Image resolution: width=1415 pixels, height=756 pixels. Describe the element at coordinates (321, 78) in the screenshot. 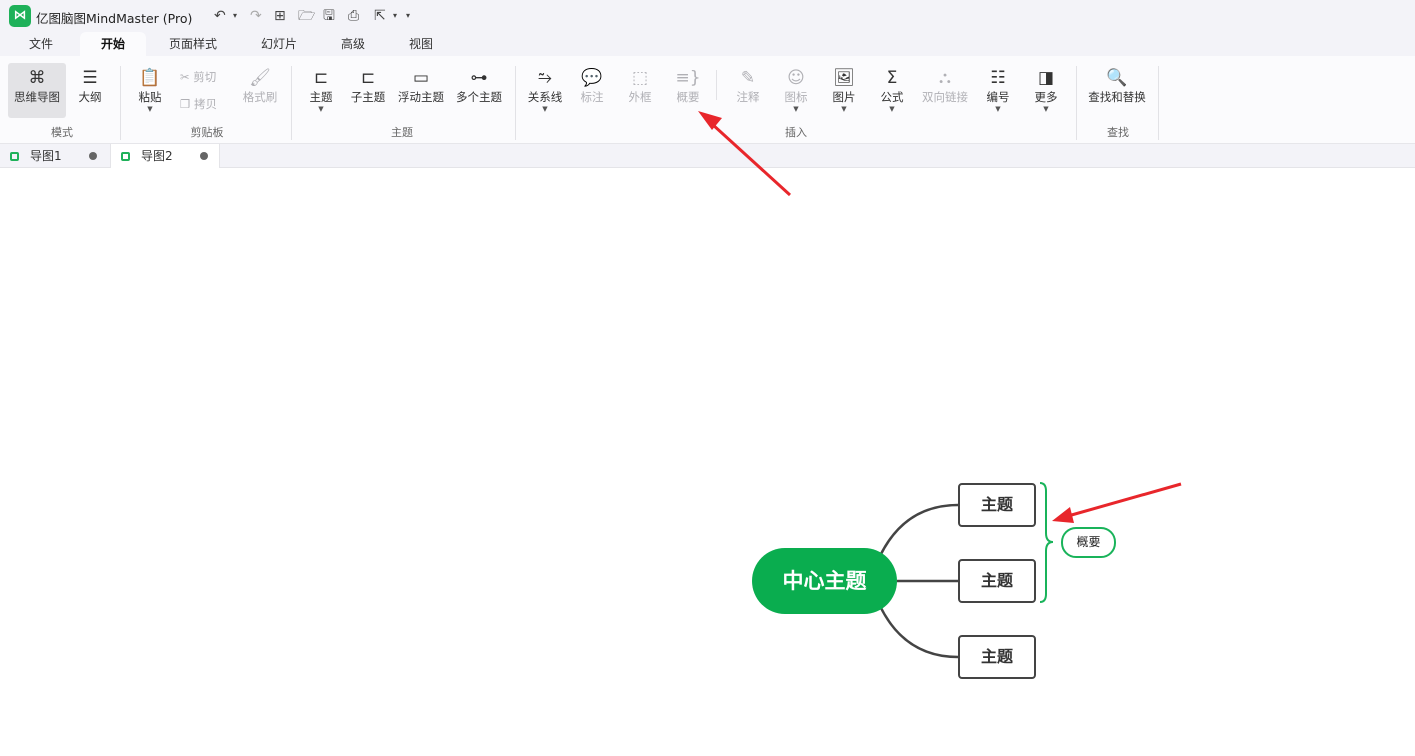

I see `topic-icon: ⊏` at that location.